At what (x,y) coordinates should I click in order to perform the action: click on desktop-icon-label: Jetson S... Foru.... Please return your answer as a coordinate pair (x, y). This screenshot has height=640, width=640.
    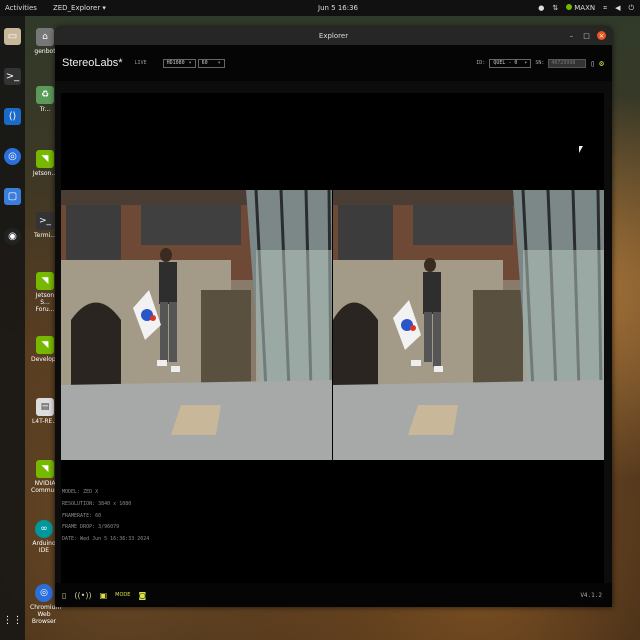
    Looking at the image, I should click on (45, 302).